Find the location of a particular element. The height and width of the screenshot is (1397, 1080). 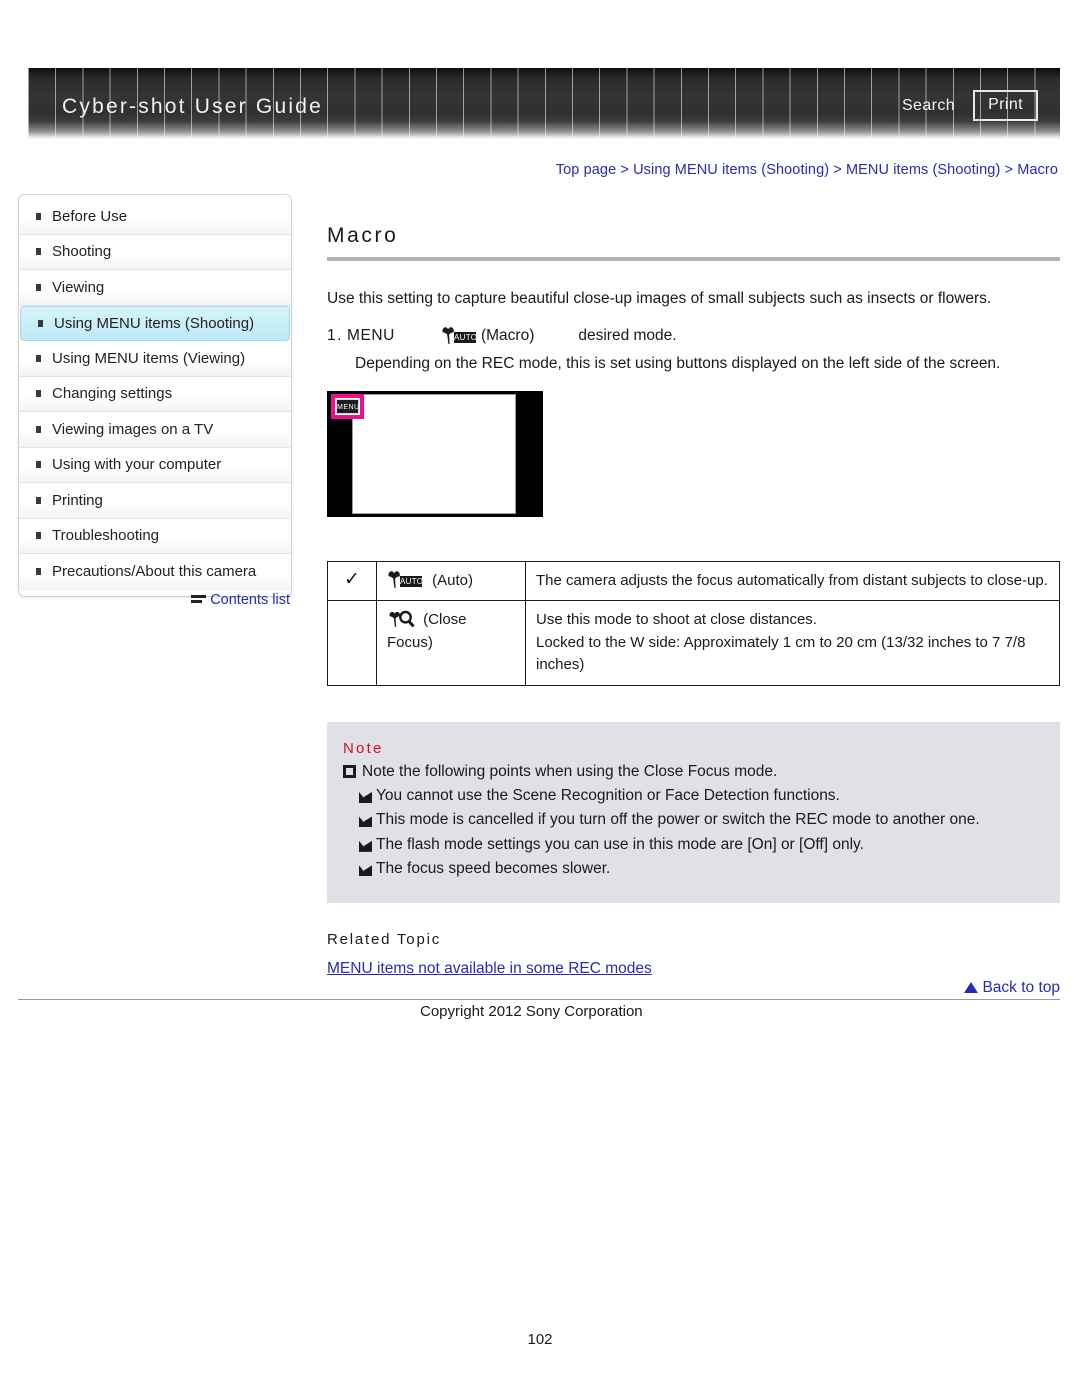

sidebar-item-using-menu-items-viewing: Using MENU items (Viewing) is located at coordinates (155, 359).